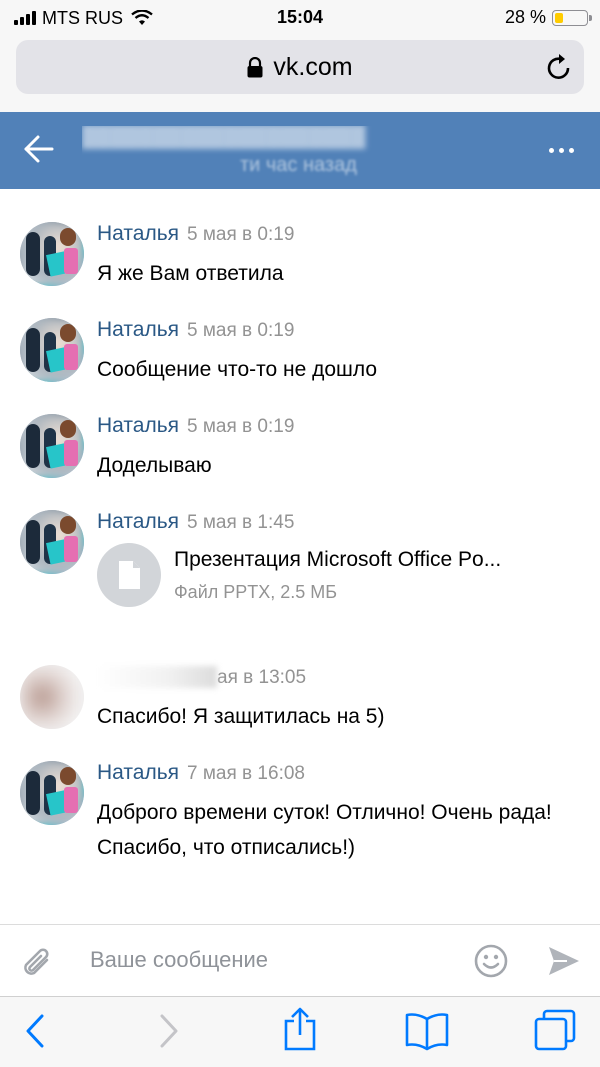  I want to click on tabs-icon, so click(555, 1030).